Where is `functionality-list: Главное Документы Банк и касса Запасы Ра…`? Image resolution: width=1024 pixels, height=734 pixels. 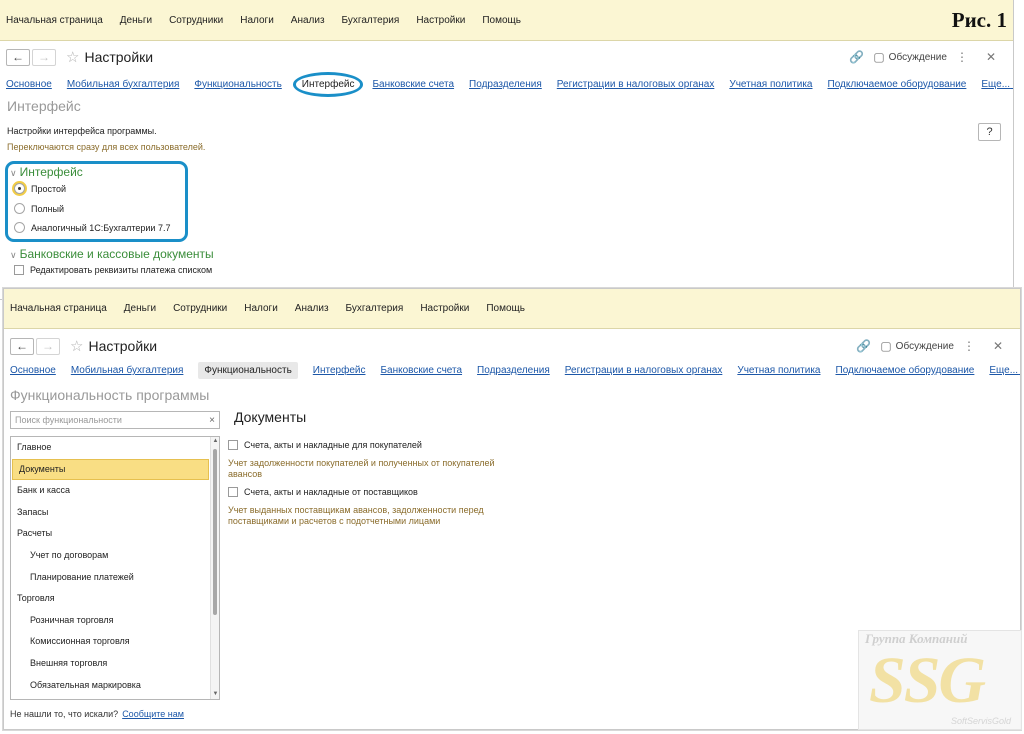
functionality-list: Главное Документы Банк и касса Запасы Ра… is located at coordinates (115, 568).